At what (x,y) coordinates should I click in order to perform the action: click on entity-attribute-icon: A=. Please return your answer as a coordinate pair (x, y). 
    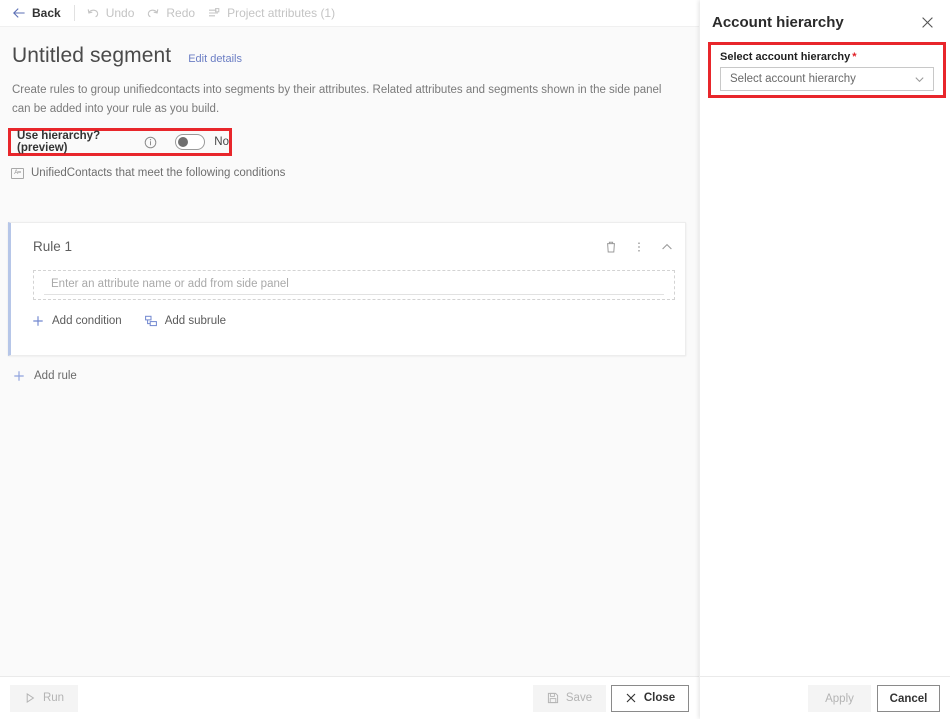
    Looking at the image, I should click on (17, 173).